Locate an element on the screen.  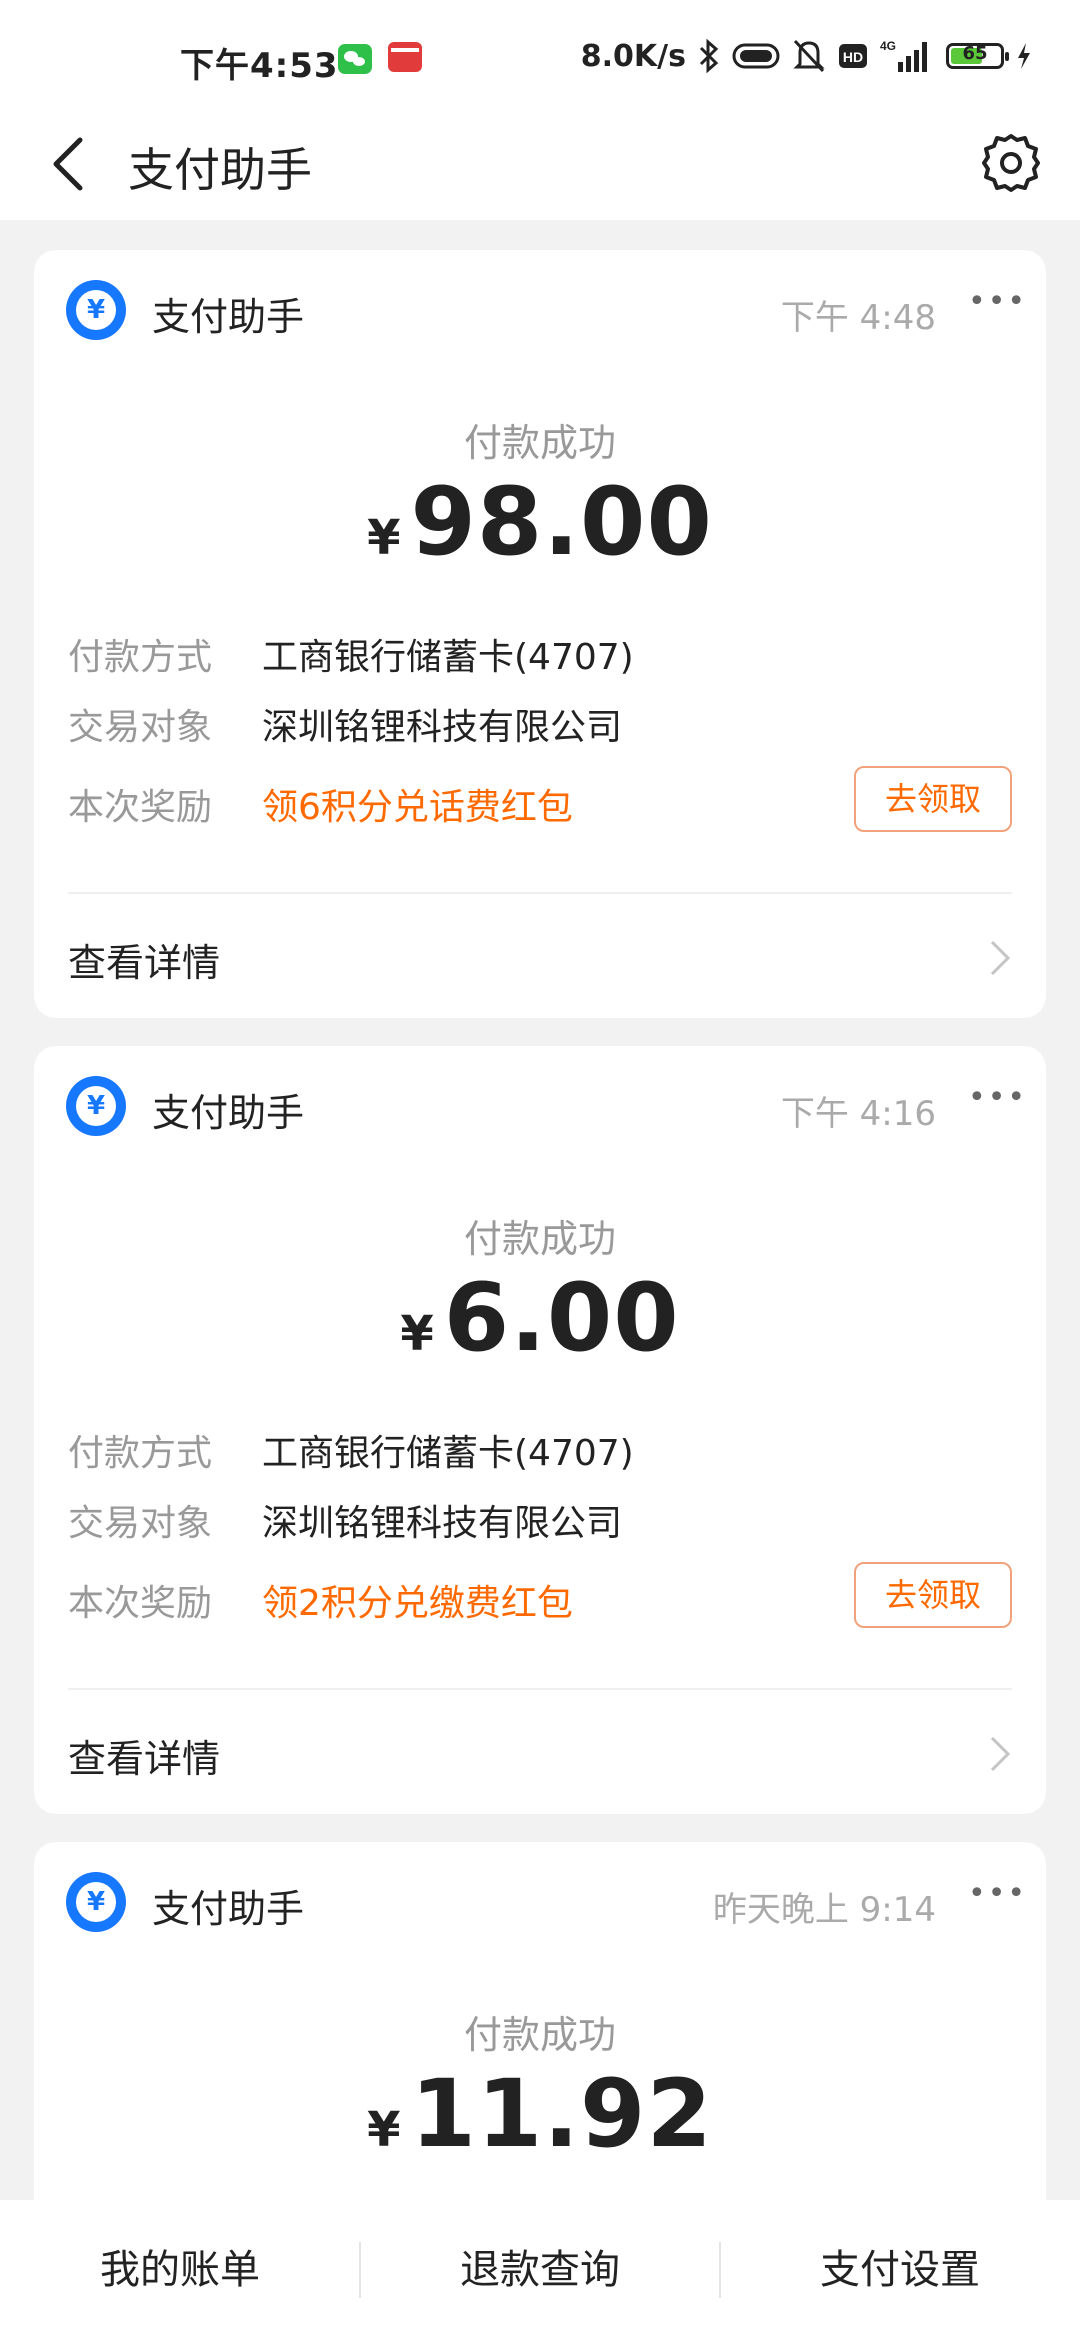
bluetooth-icon is located at coordinates (709, 56).